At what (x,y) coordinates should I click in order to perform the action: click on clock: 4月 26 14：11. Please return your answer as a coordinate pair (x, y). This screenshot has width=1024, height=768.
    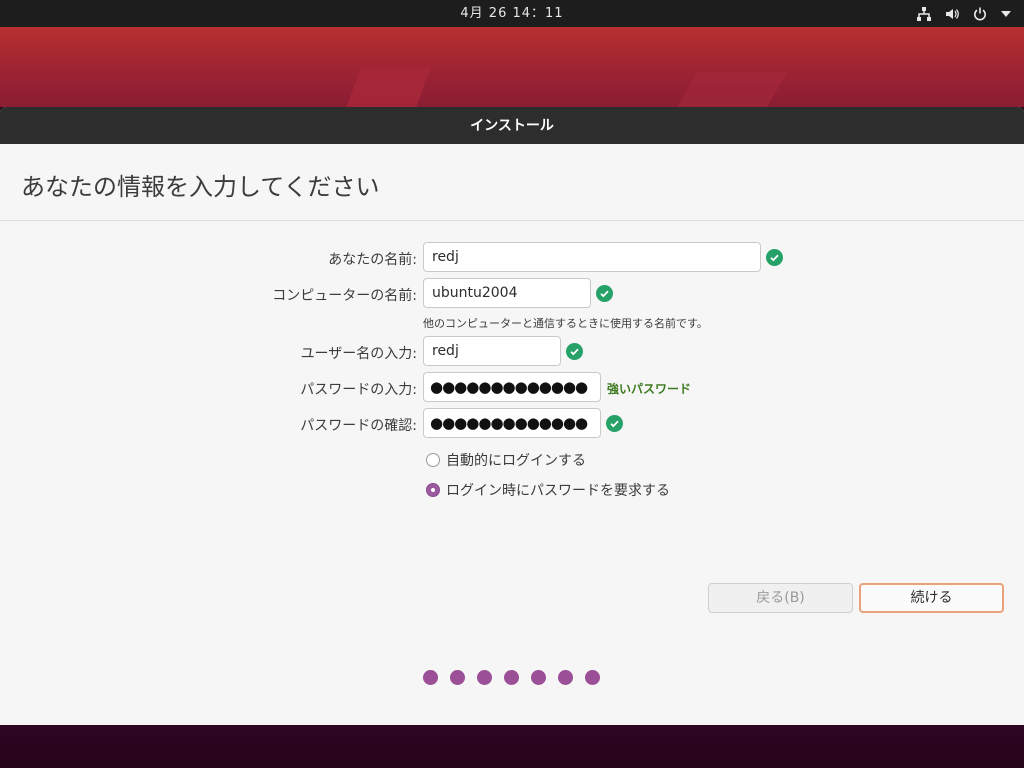
    Looking at the image, I should click on (512, 13).